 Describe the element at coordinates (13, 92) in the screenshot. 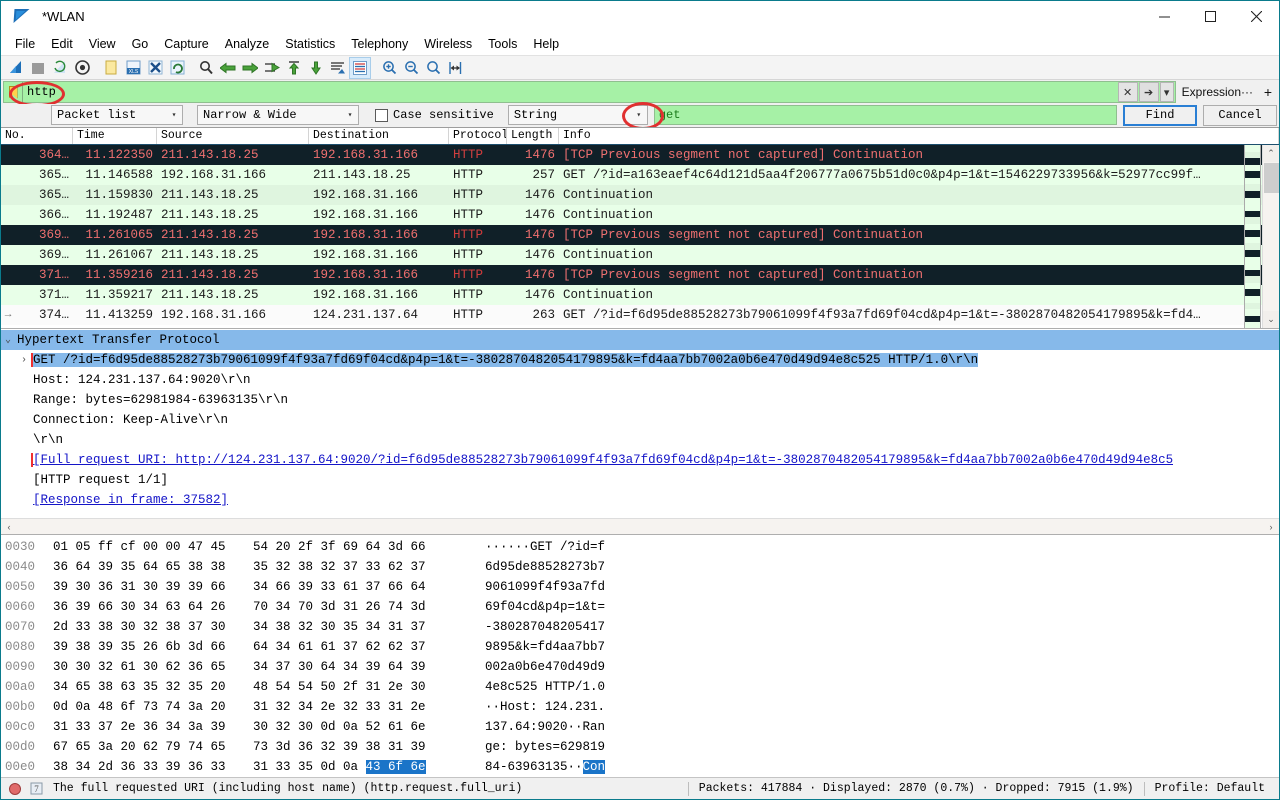

I see `bookmark-icon` at that location.